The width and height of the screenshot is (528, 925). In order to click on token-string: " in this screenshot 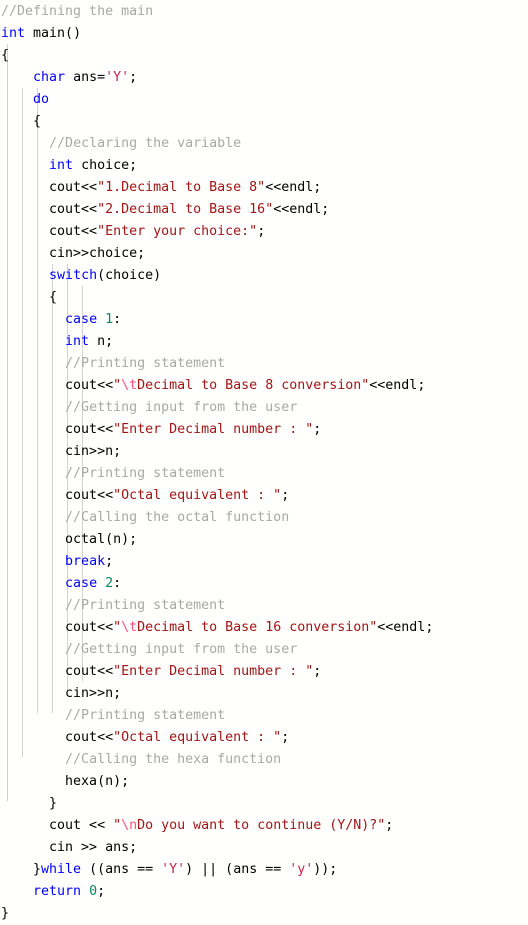, I will do `click(117, 825)`.